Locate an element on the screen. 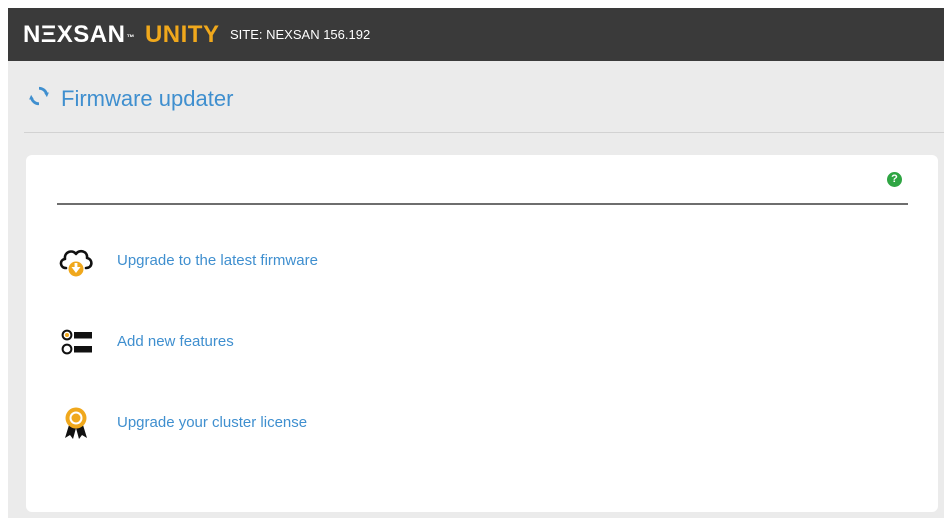 The image size is (944, 518). license-badge-icon is located at coordinates (76, 423).